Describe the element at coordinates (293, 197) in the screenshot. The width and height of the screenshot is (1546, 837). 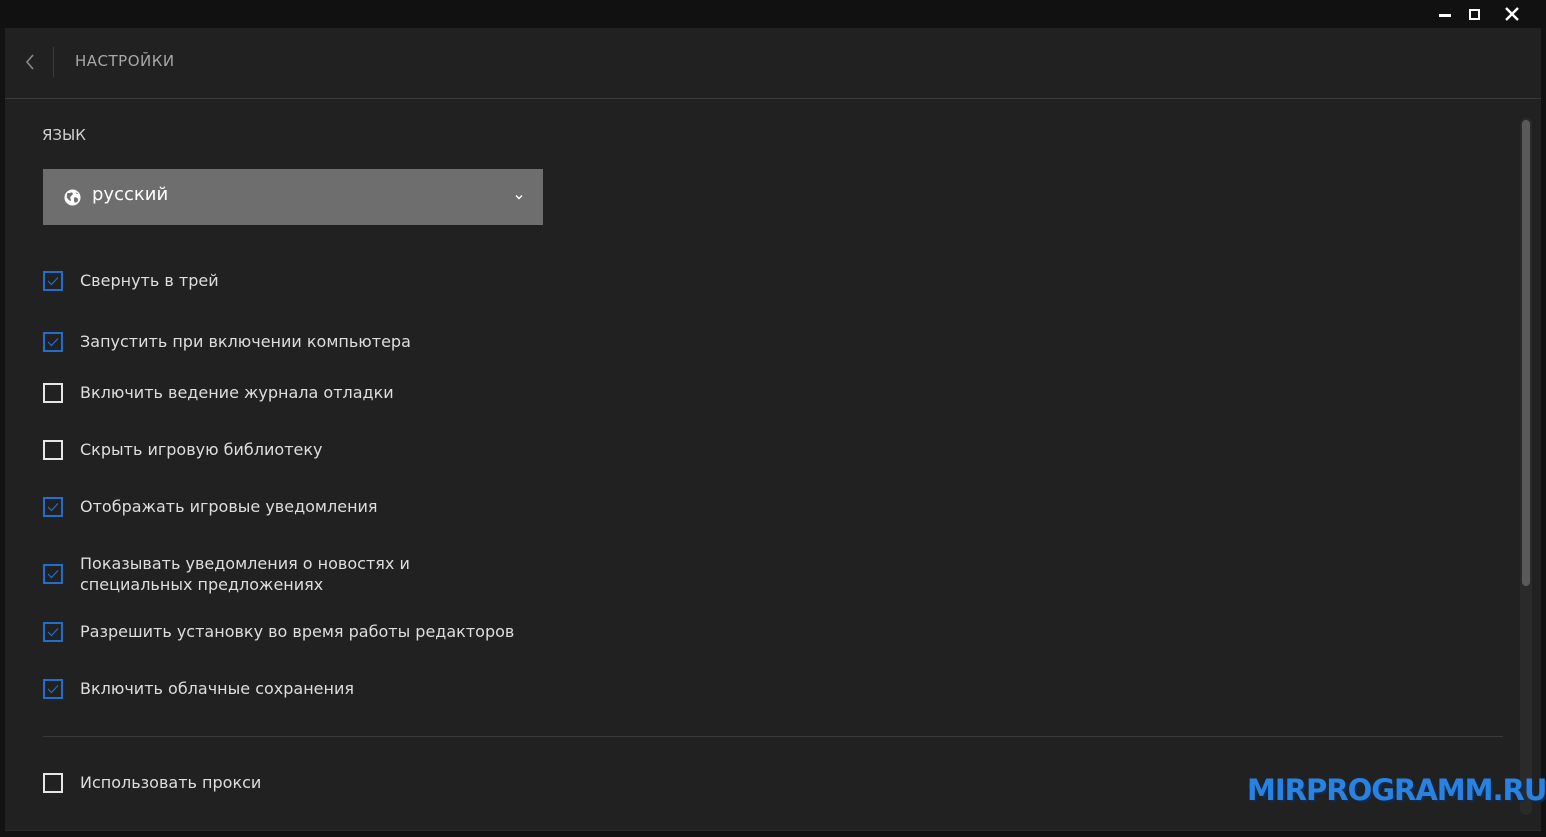
I see `language-dropdown: русский` at that location.